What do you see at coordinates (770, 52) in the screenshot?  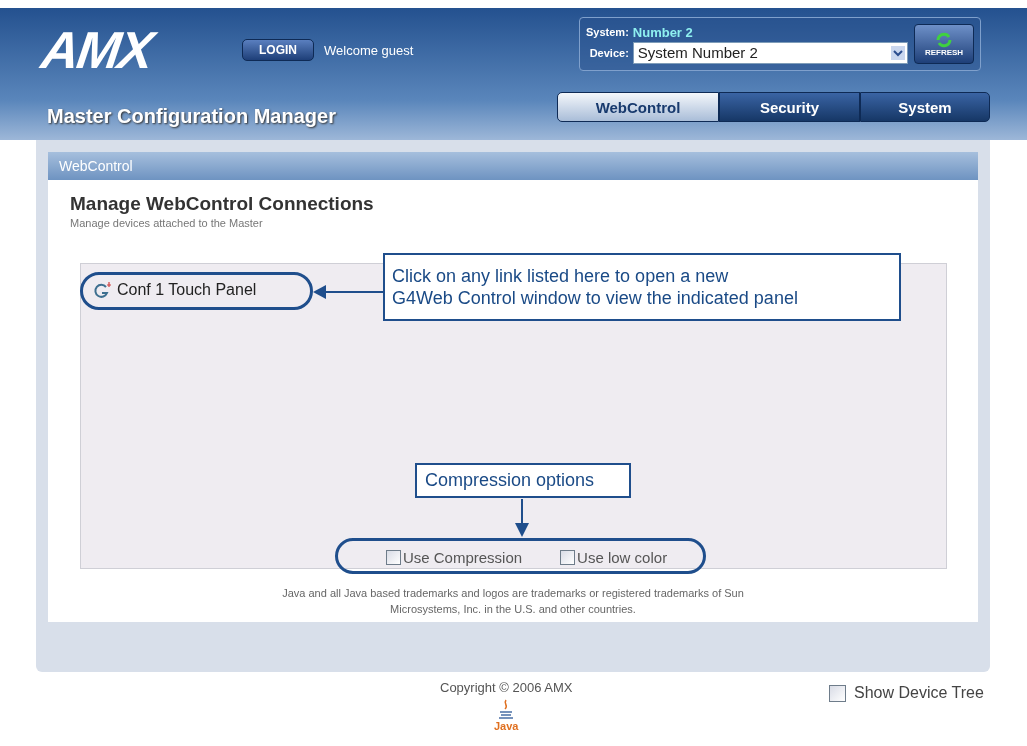 I see `device-dropdown: System Number 2` at bounding box center [770, 52].